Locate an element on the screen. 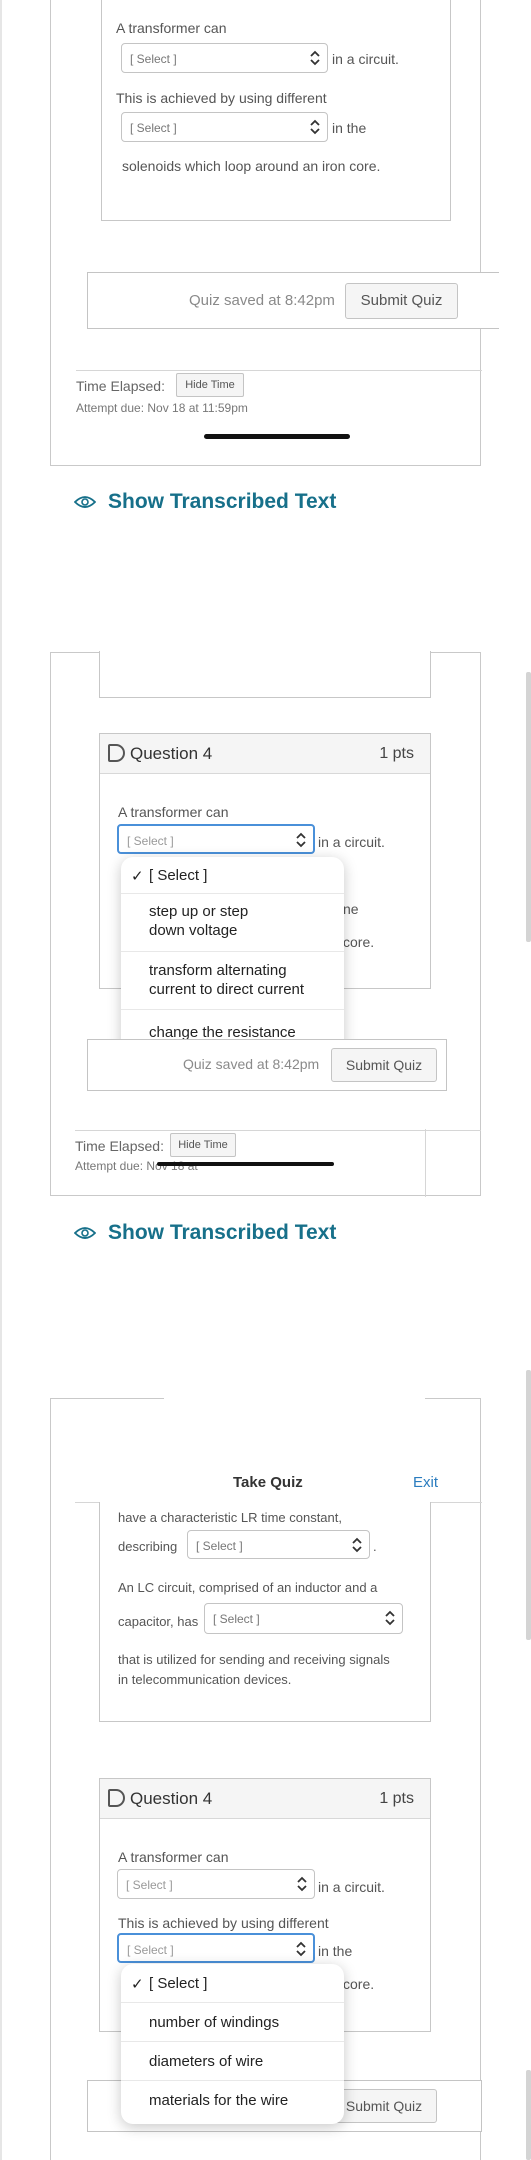 Image resolution: width=531 pixels, height=2160 pixels. exit-button: Exit is located at coordinates (425, 1482).